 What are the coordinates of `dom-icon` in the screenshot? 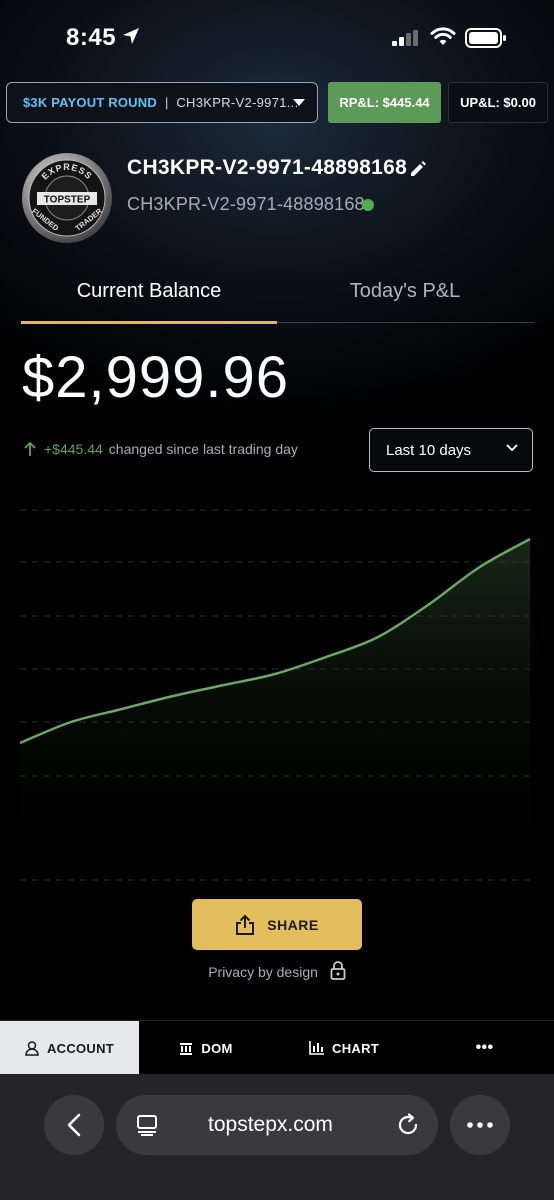 It's located at (186, 1048).